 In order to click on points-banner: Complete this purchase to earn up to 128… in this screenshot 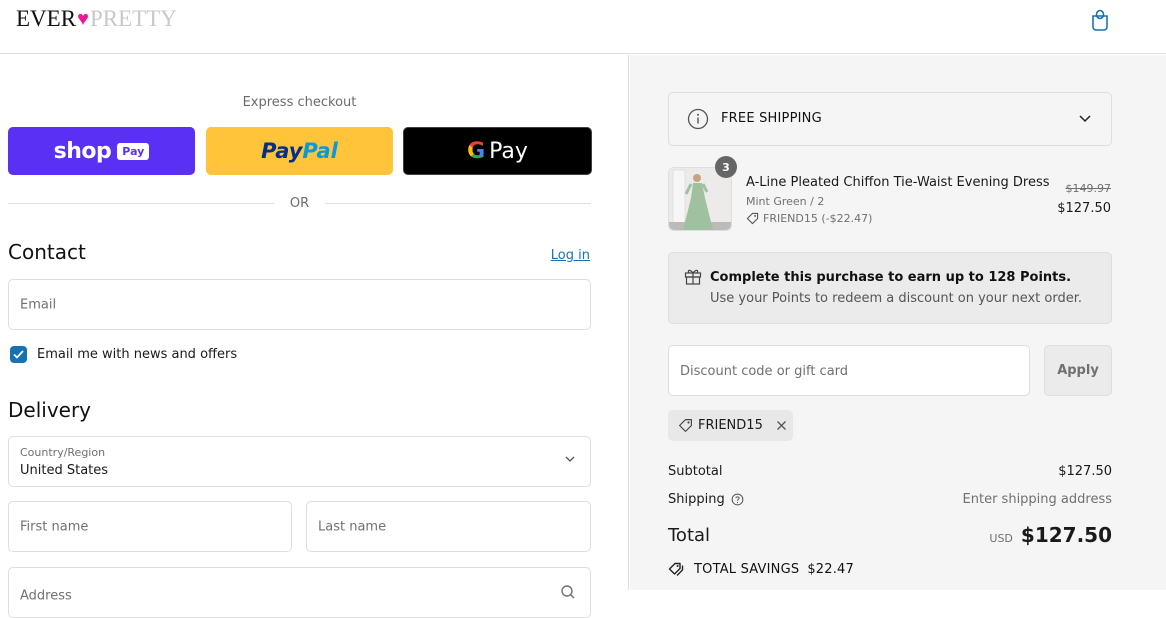, I will do `click(890, 288)`.